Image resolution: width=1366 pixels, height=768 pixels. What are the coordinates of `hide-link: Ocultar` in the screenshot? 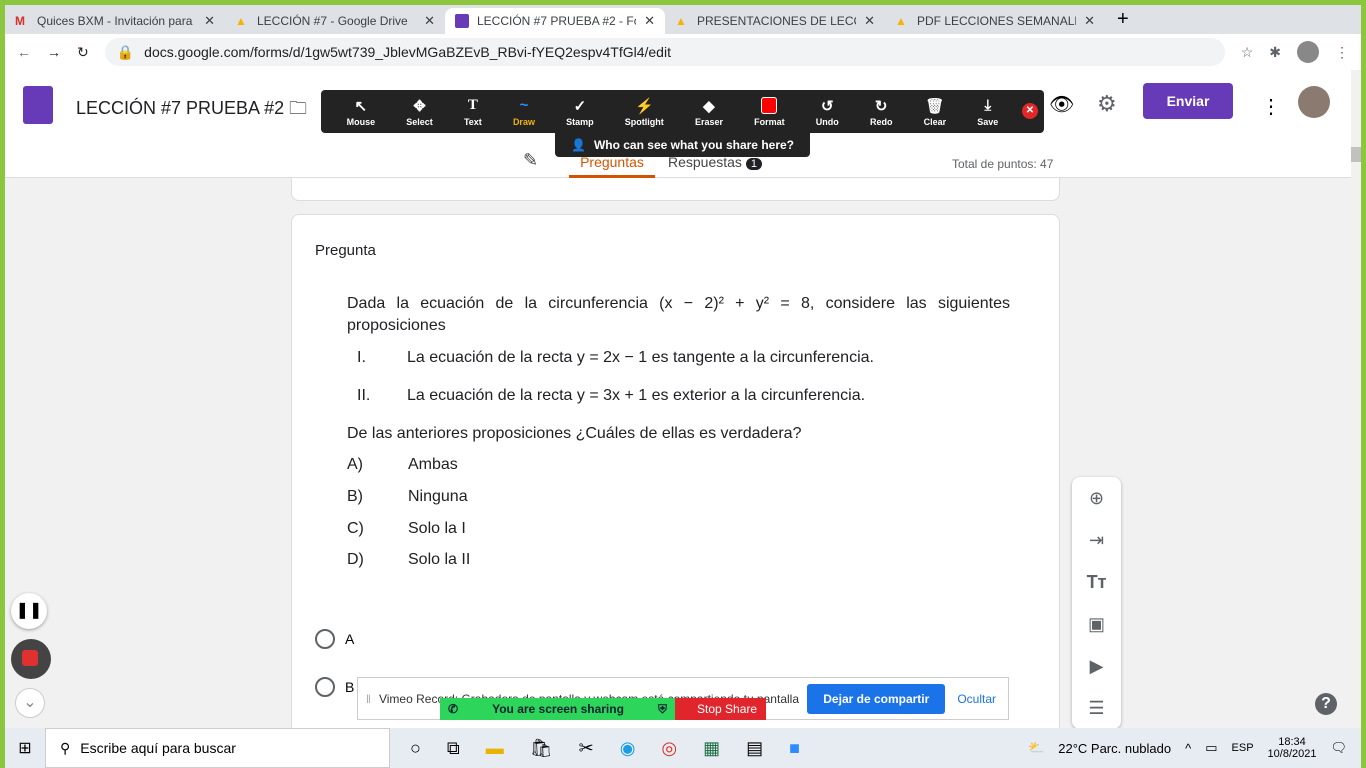 It's located at (976, 699).